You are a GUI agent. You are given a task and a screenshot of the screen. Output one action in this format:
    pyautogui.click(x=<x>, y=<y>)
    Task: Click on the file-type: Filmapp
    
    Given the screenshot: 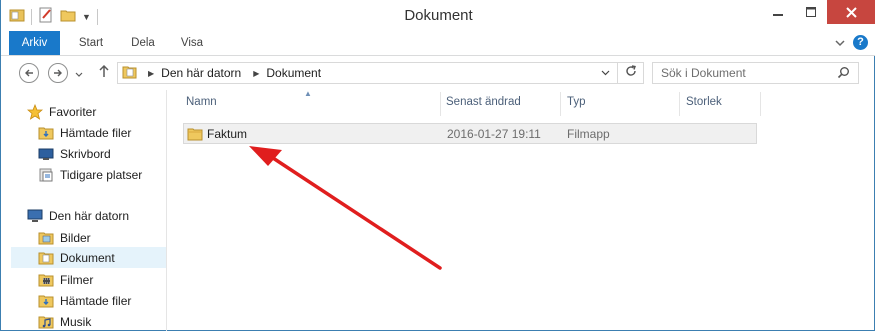 What is the action you would take?
    pyautogui.click(x=588, y=134)
    